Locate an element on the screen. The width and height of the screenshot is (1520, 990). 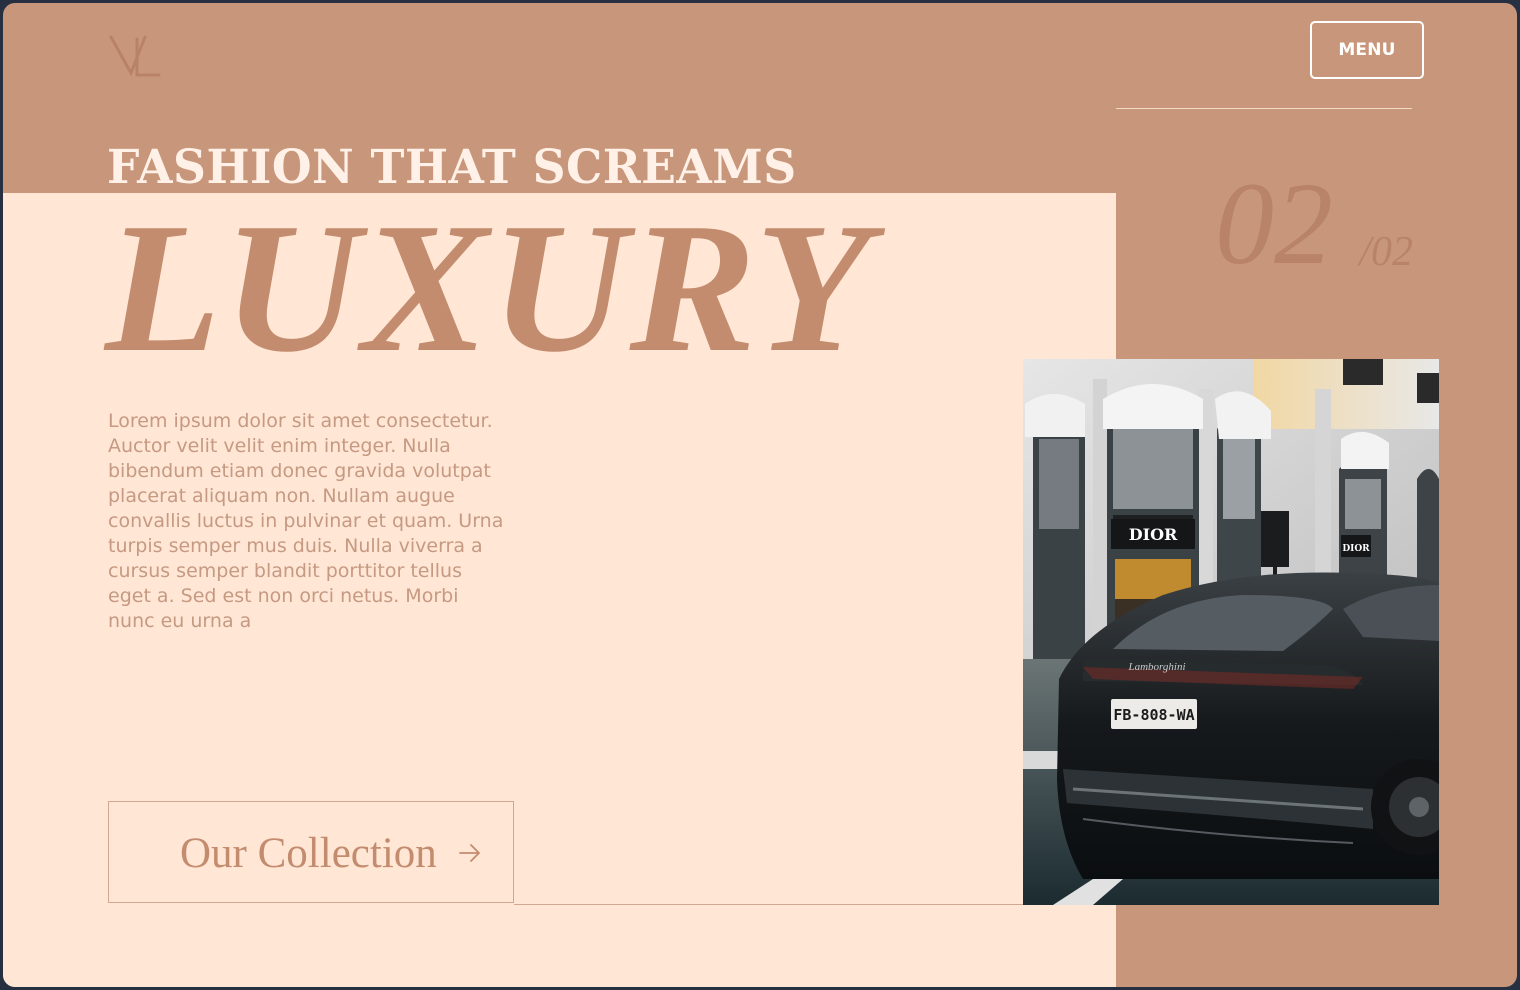
our-collection-label: Our Collection is located at coordinates (308, 853).